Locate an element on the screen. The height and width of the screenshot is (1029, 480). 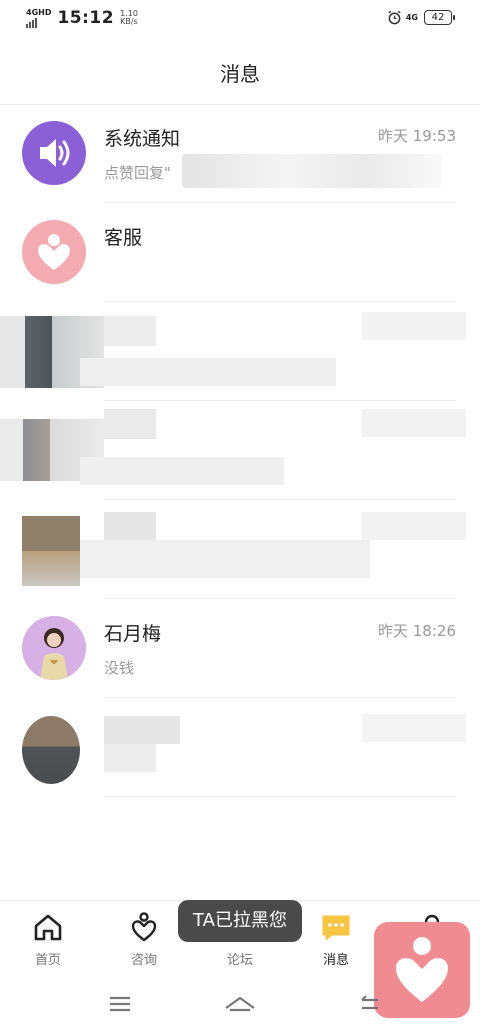
system-navigation-bar is located at coordinates (240, 1004).